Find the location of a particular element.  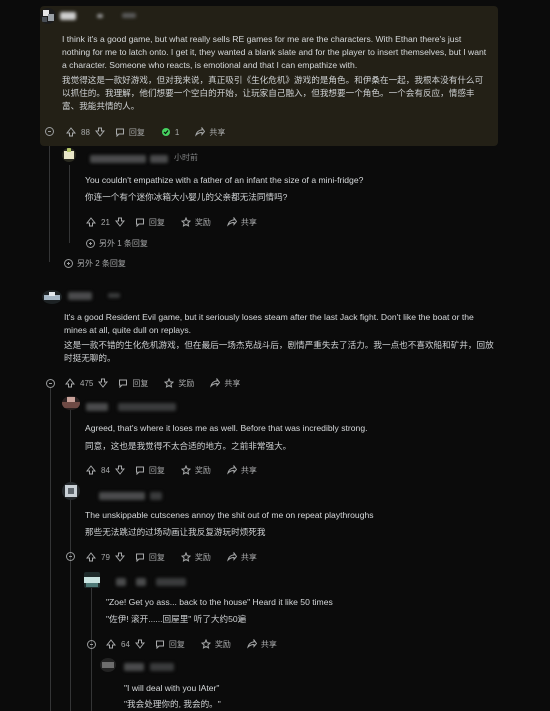

comment-actions: 88 回复 1 共享 is located at coordinates (145, 132).